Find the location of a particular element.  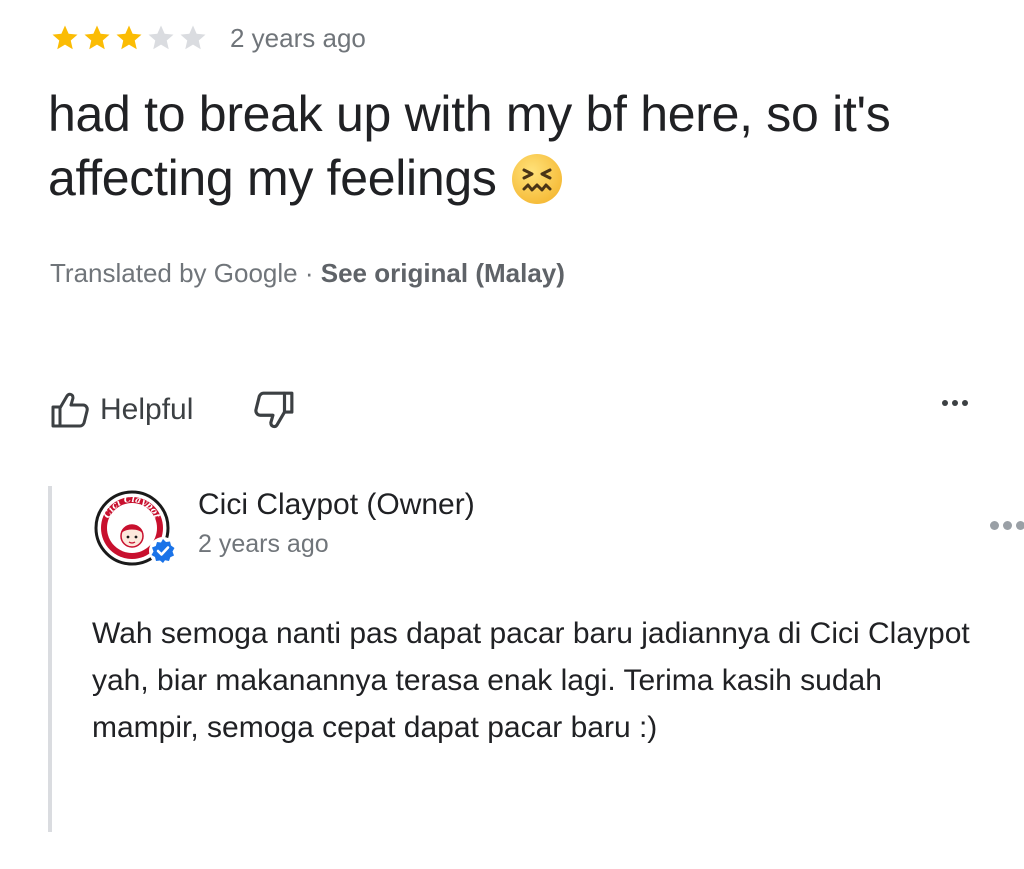

helpful-button: Helpful is located at coordinates (121, 410).